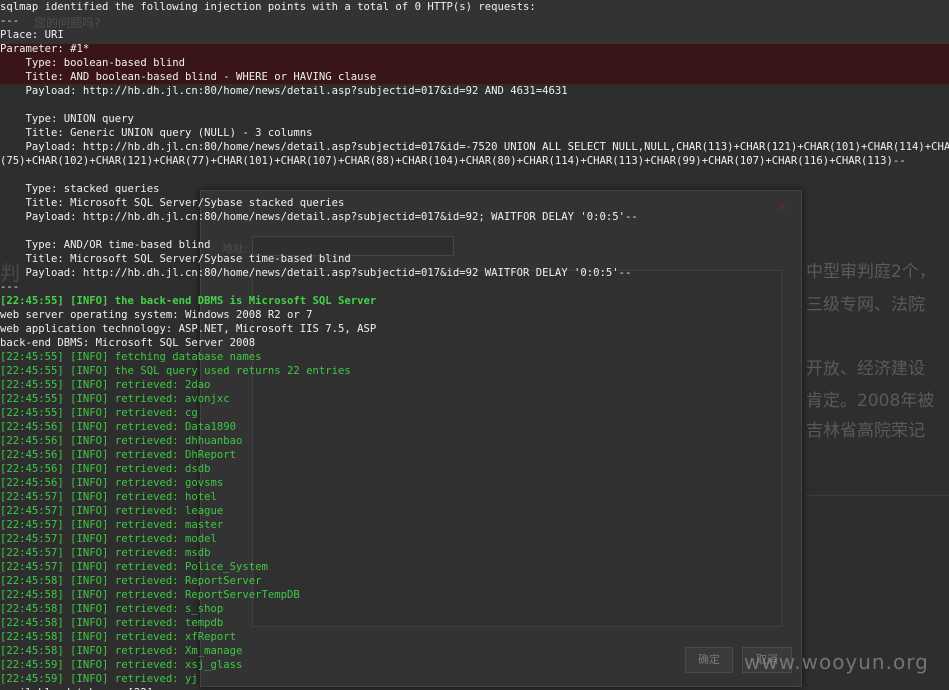  I want to click on terminal-line: Parameter: #1*, so click(45, 49).